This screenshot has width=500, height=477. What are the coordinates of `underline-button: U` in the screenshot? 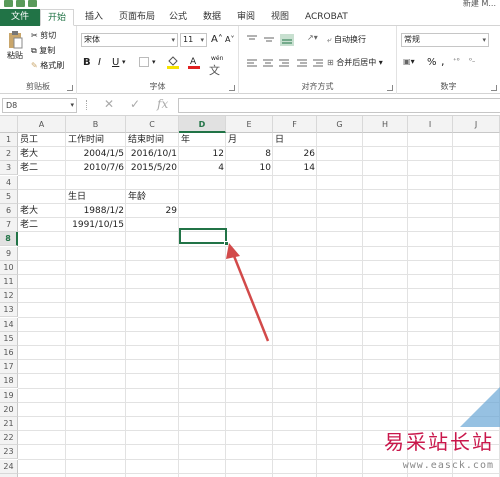 It's located at (115, 62).